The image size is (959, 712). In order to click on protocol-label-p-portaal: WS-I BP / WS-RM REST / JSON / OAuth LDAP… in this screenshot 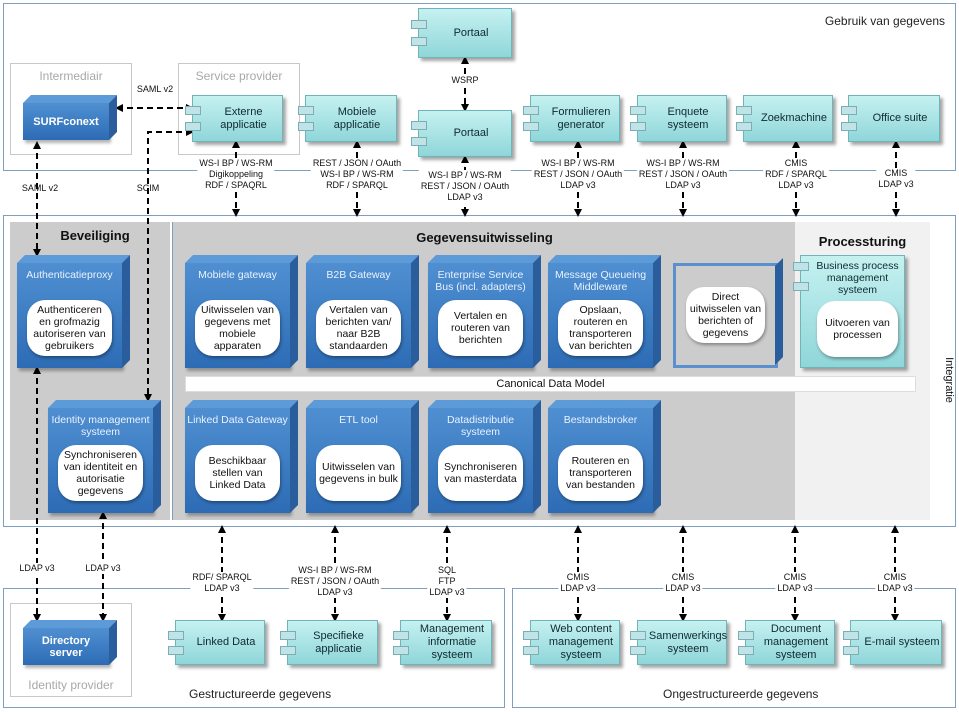, I will do `click(465, 186)`.